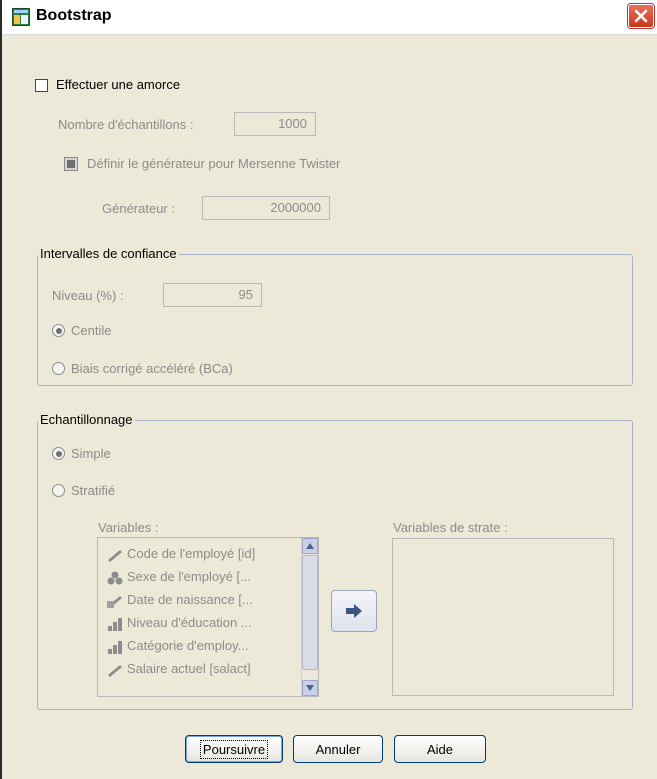 Image resolution: width=657 pixels, height=779 pixels. What do you see at coordinates (71, 164) in the screenshot?
I see `set-seed-checkbox` at bounding box center [71, 164].